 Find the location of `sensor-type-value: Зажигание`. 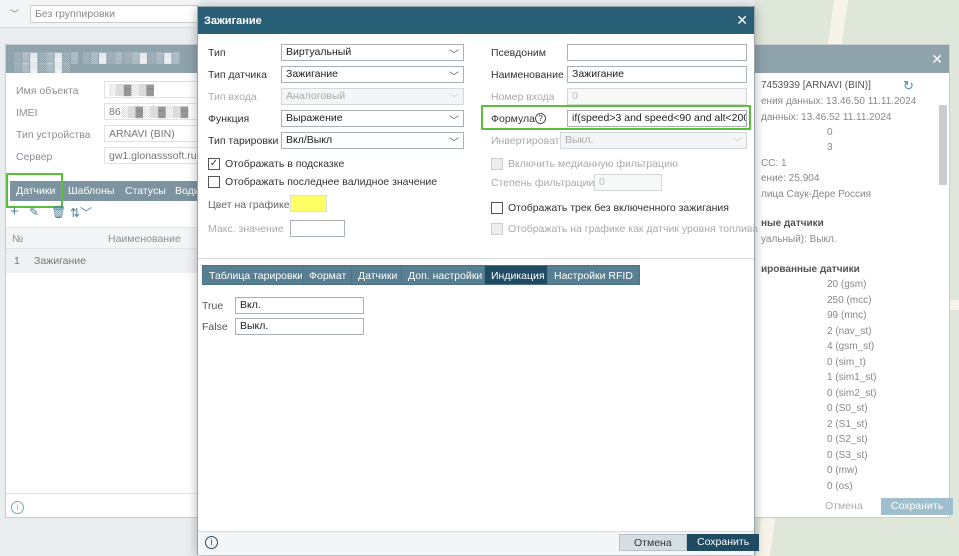

sensor-type-value: Зажигание is located at coordinates (312, 74).